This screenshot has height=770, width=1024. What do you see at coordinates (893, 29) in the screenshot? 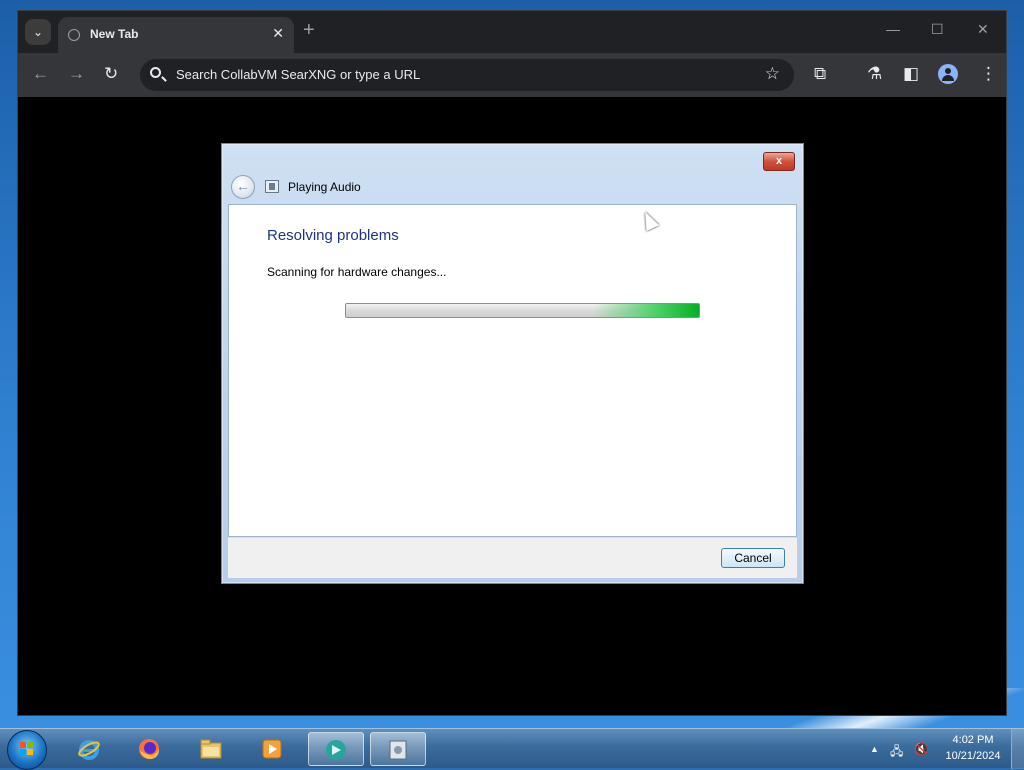
I see `minimize-icon: —` at bounding box center [893, 29].